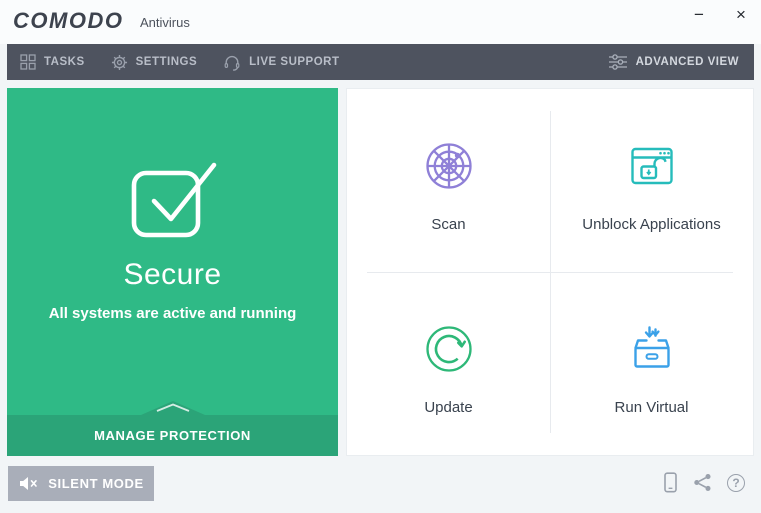 The height and width of the screenshot is (513, 761). Describe the element at coordinates (449, 166) in the screenshot. I see `radar-scan-icon` at that location.